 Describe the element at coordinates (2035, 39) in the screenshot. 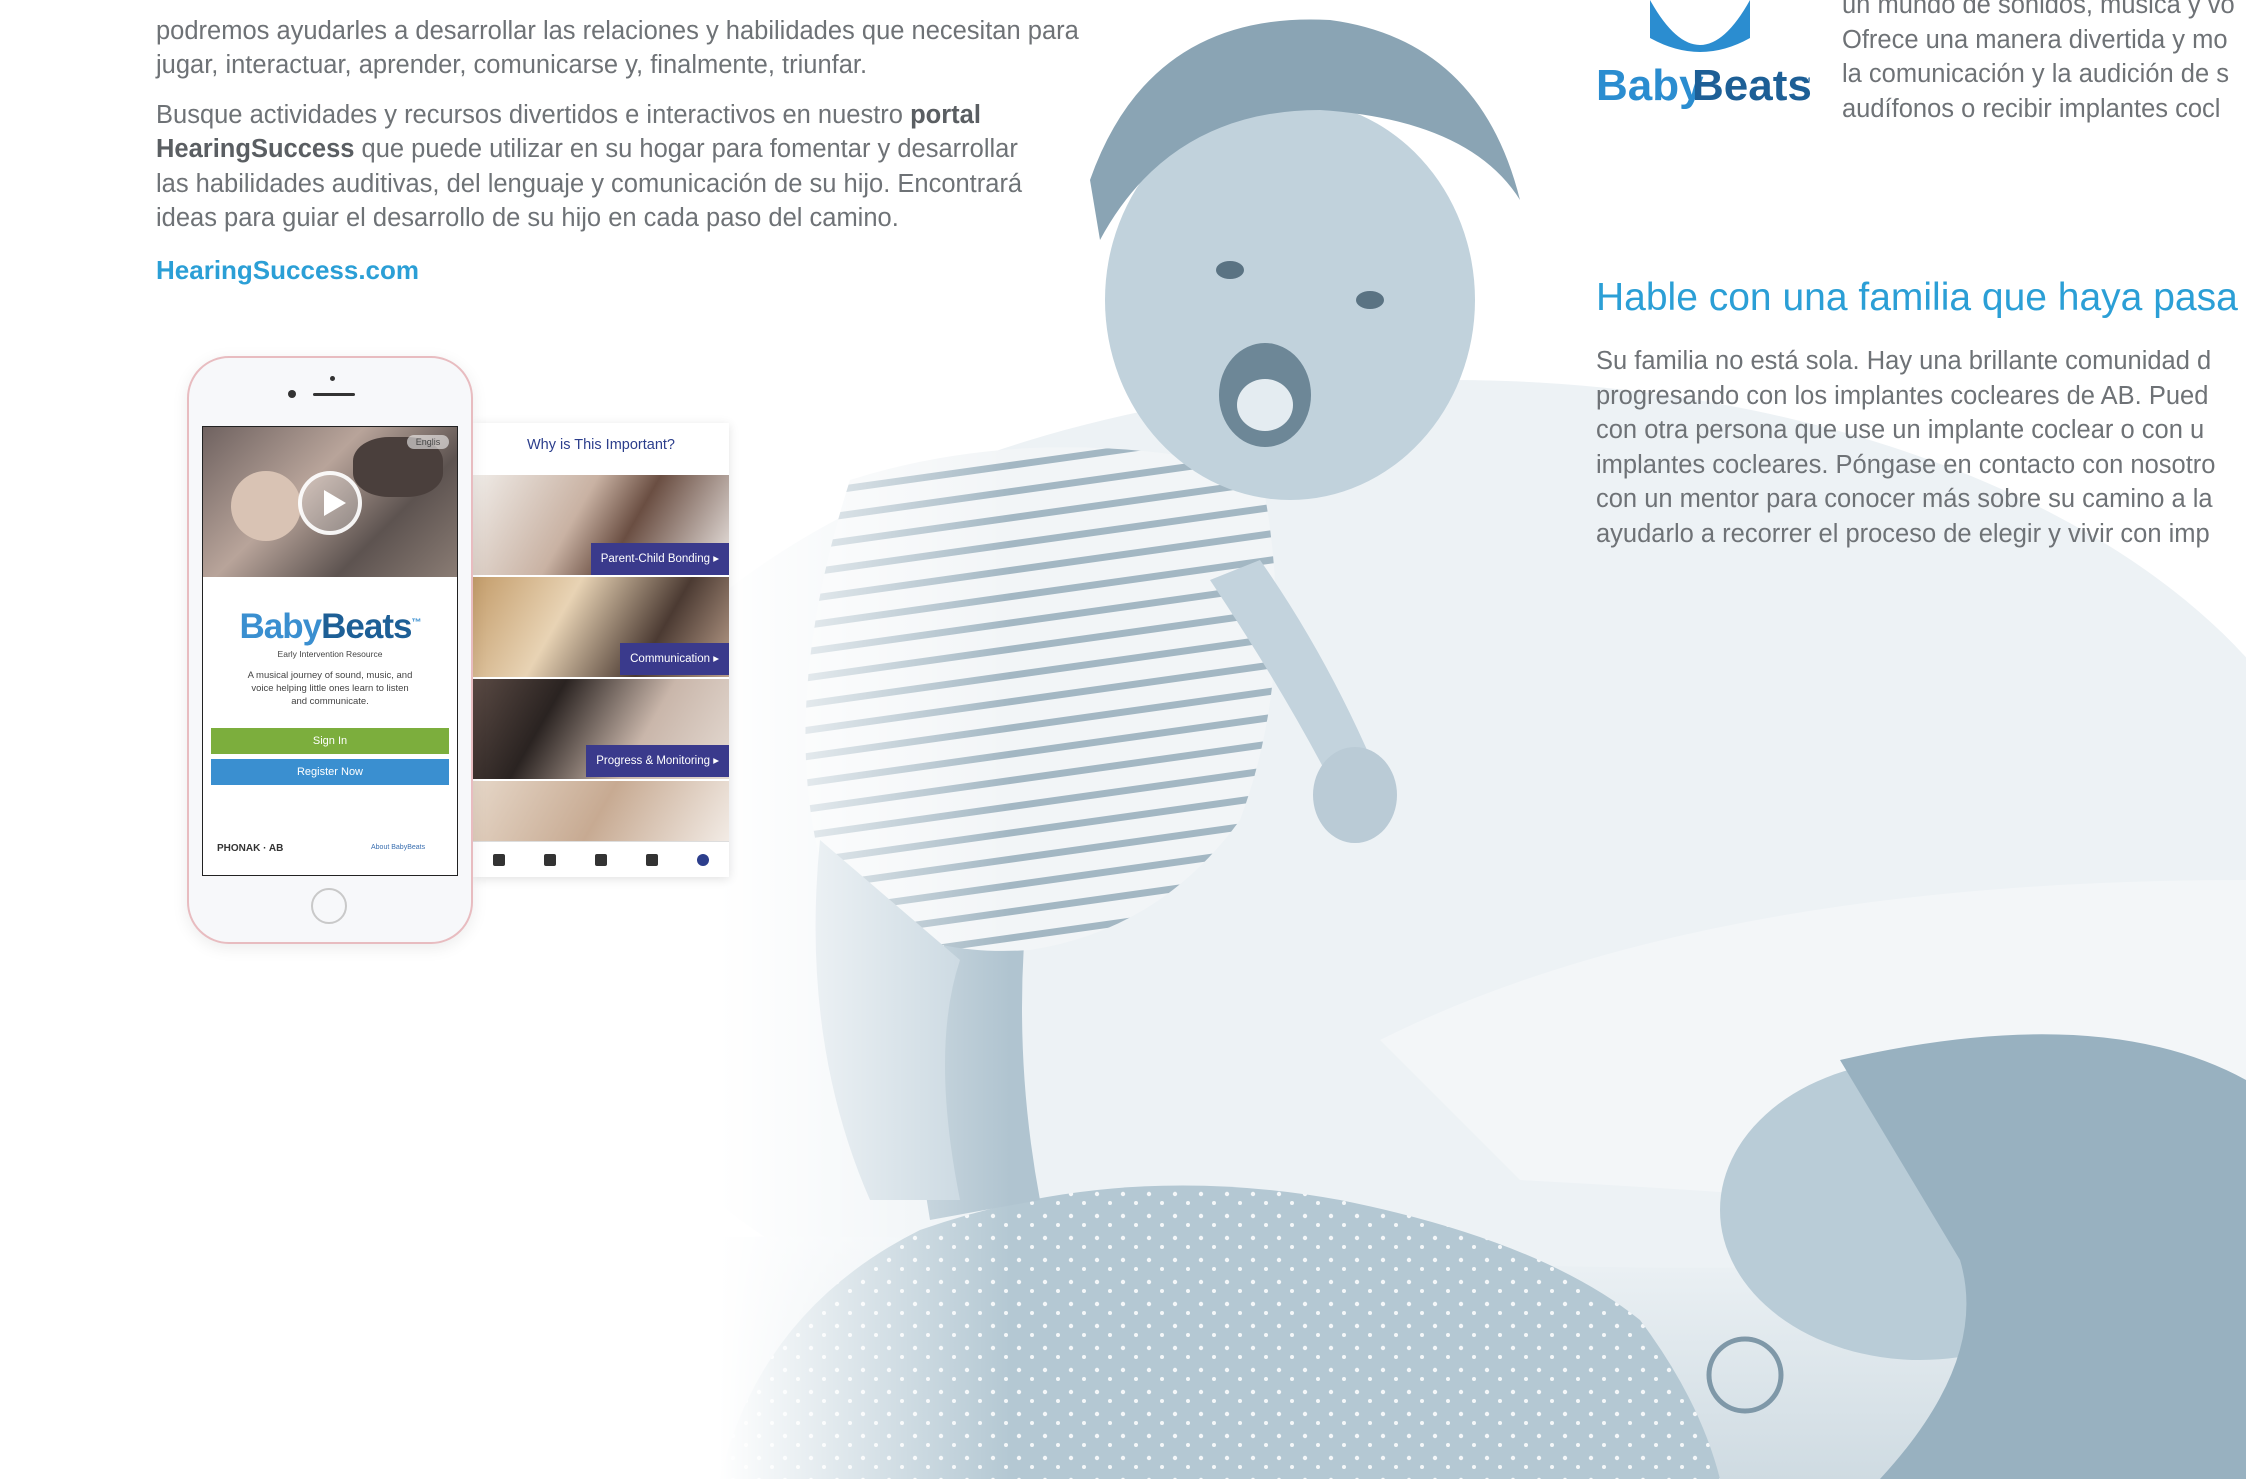

I see `babybeats-line-2: Ofrece una manera divertida y mo` at that location.